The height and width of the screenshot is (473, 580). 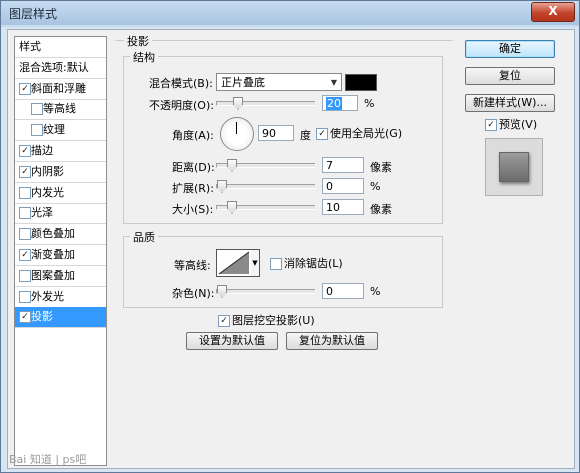 I want to click on anti-alias-checkbox: 消除锯齿(L), so click(x=306, y=264).